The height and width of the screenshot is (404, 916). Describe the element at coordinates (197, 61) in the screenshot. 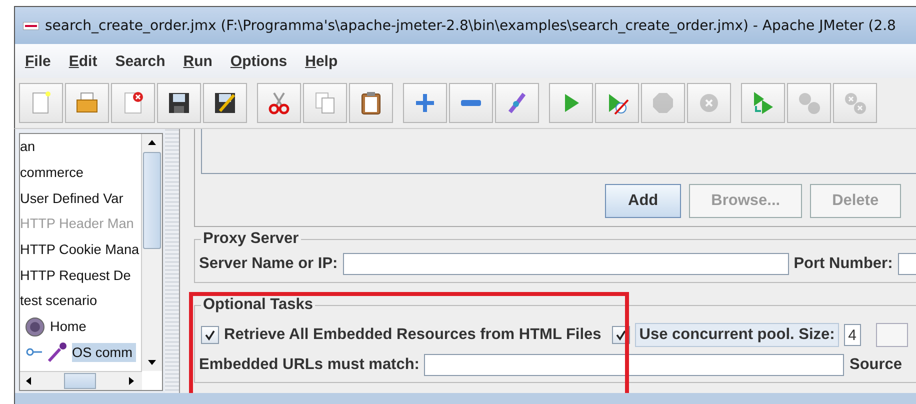

I see `menu-item: Run` at that location.